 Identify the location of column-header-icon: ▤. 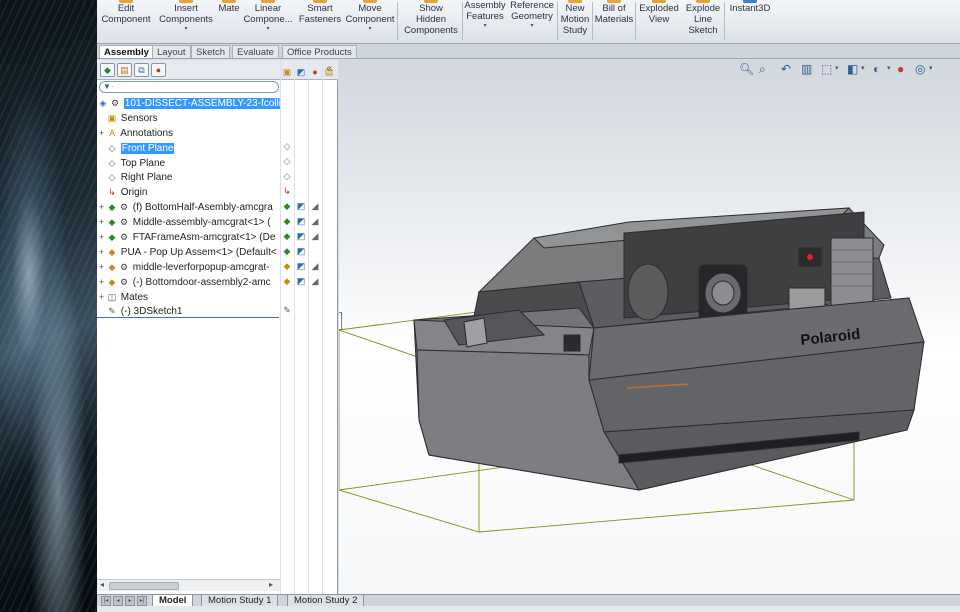
(329, 72).